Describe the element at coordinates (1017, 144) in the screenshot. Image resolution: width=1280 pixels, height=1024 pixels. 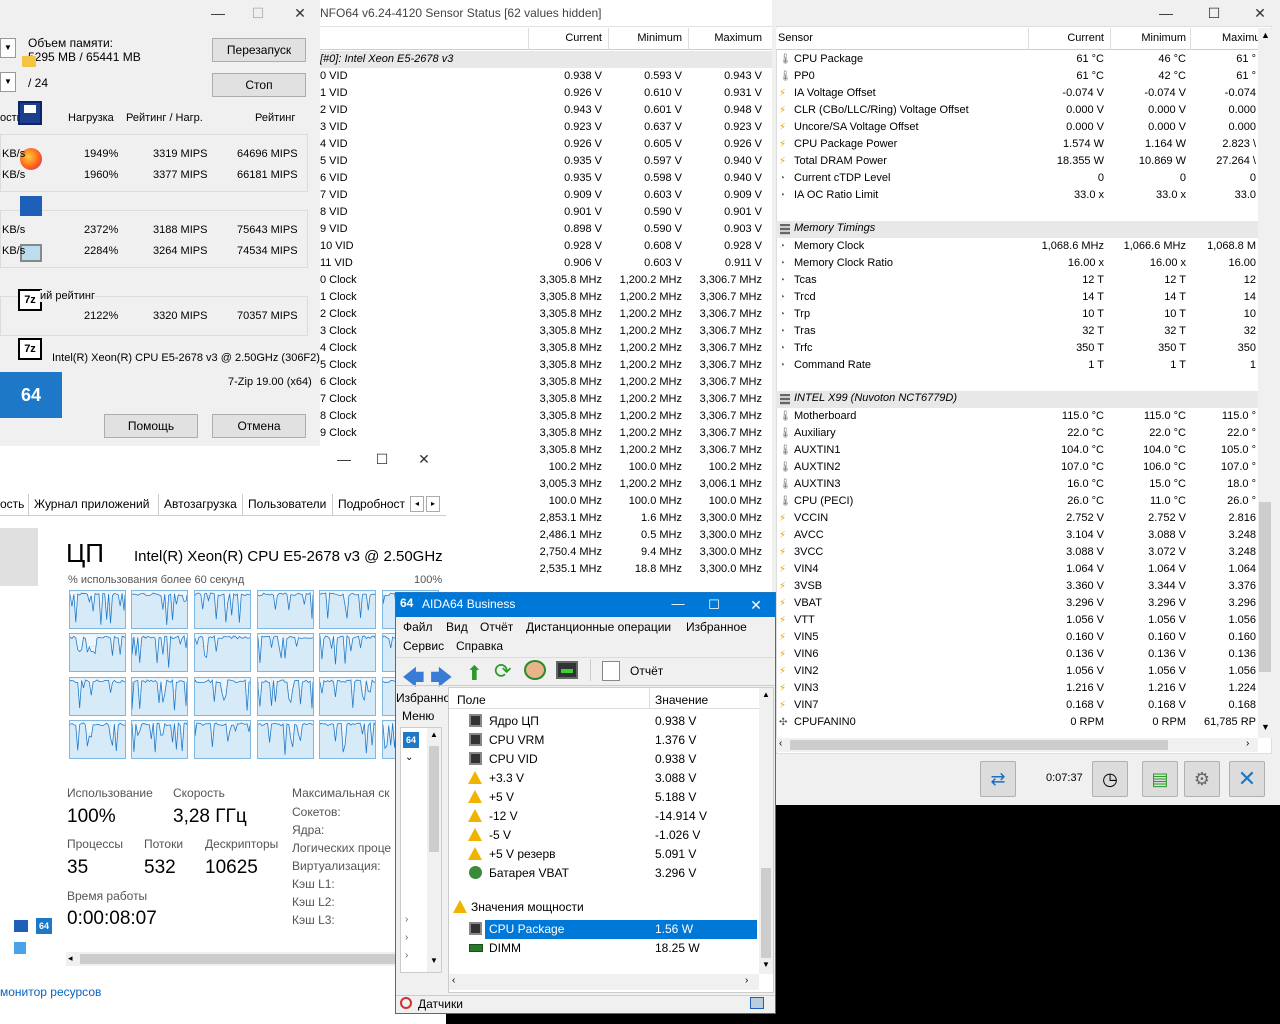
I see `sensor-row: ⚡ CPU Package Power 1.574 W 1.164 W 2.823 \` at that location.